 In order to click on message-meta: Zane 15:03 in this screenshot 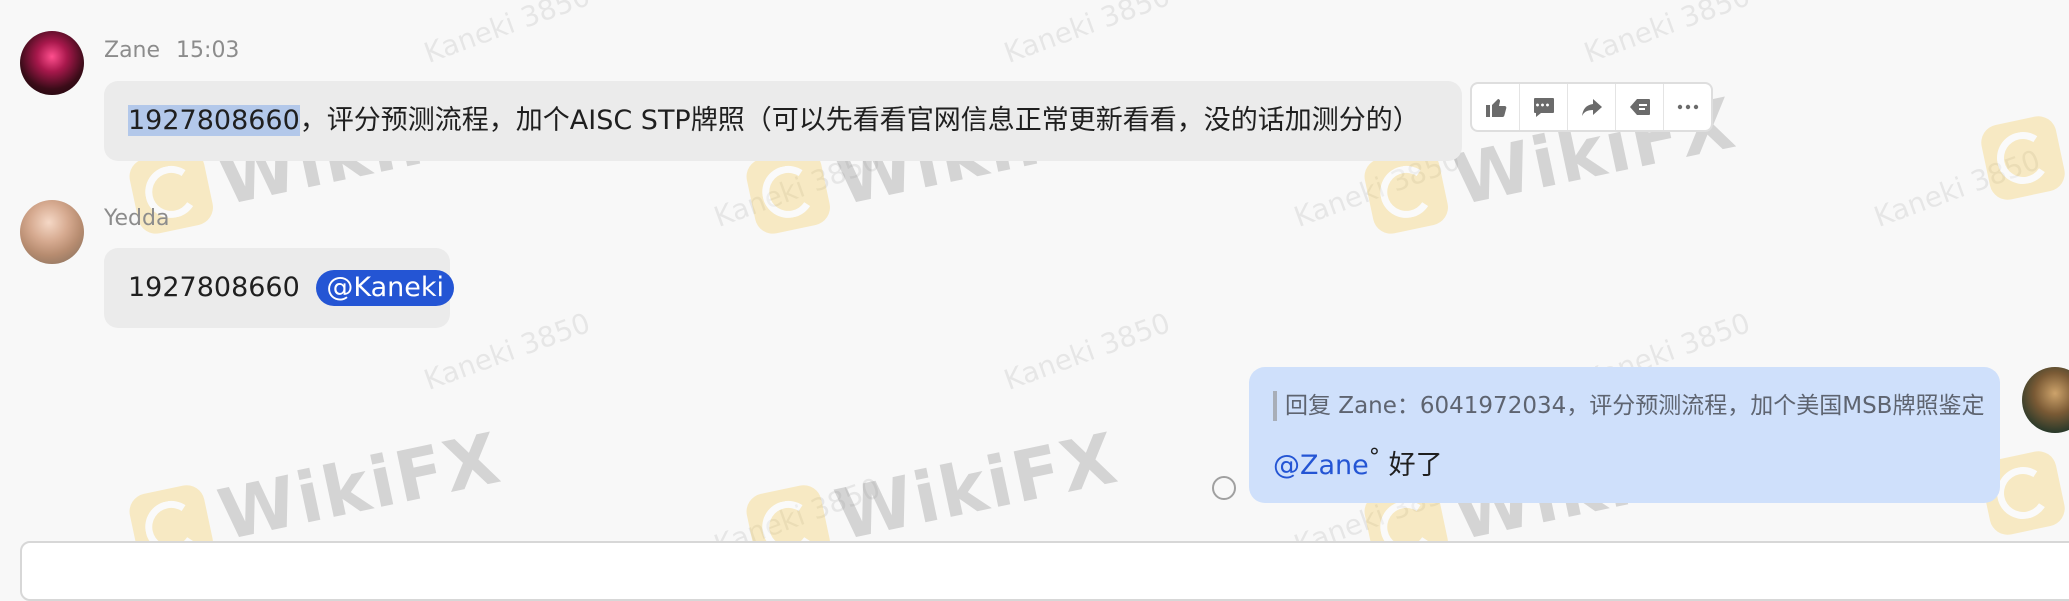, I will do `click(171, 50)`.